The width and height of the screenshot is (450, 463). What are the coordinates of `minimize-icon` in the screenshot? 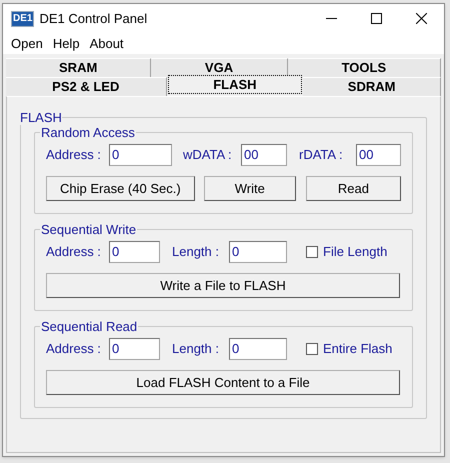 It's located at (331, 18).